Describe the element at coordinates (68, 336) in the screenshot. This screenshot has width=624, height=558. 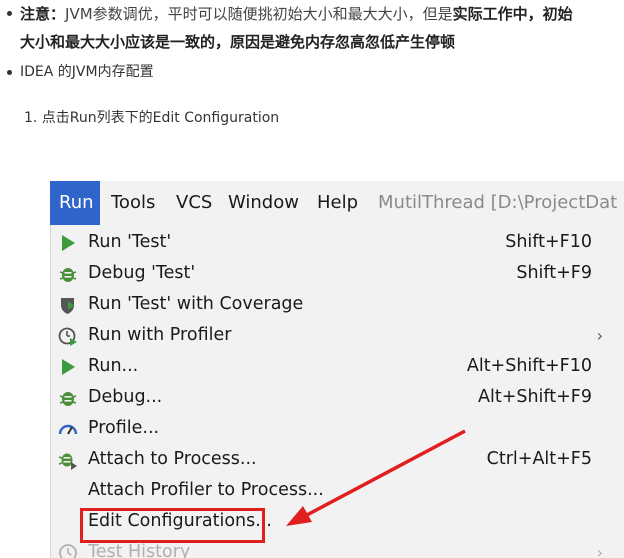
I see `profiler-icon` at that location.